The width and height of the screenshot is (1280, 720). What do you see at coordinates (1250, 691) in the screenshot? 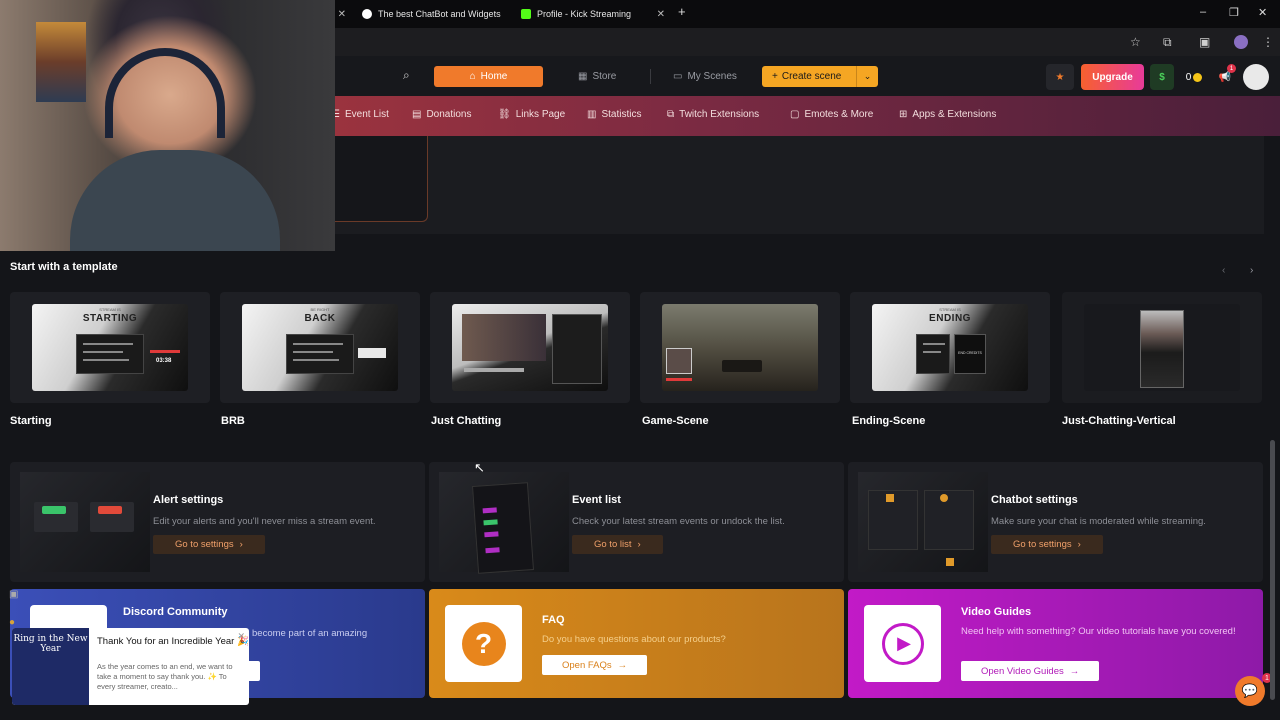
I see `chat-support-button: 💬` at bounding box center [1250, 691].